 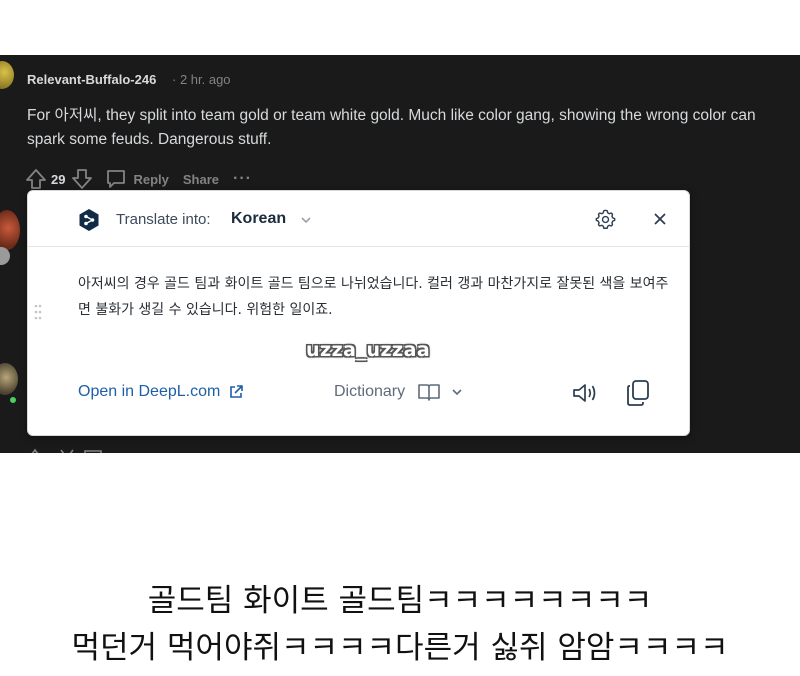 What do you see at coordinates (91, 79) in the screenshot?
I see `comment-username: Relevant-Buffalo-246` at bounding box center [91, 79].